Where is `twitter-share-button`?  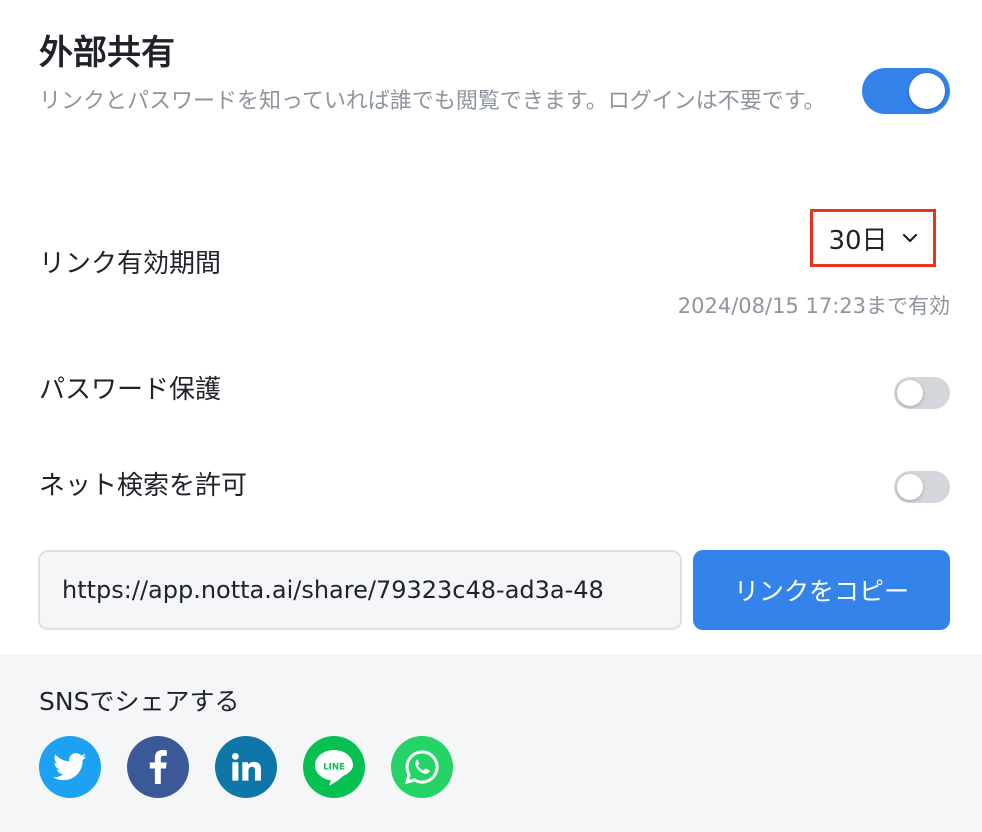 twitter-share-button is located at coordinates (70, 767).